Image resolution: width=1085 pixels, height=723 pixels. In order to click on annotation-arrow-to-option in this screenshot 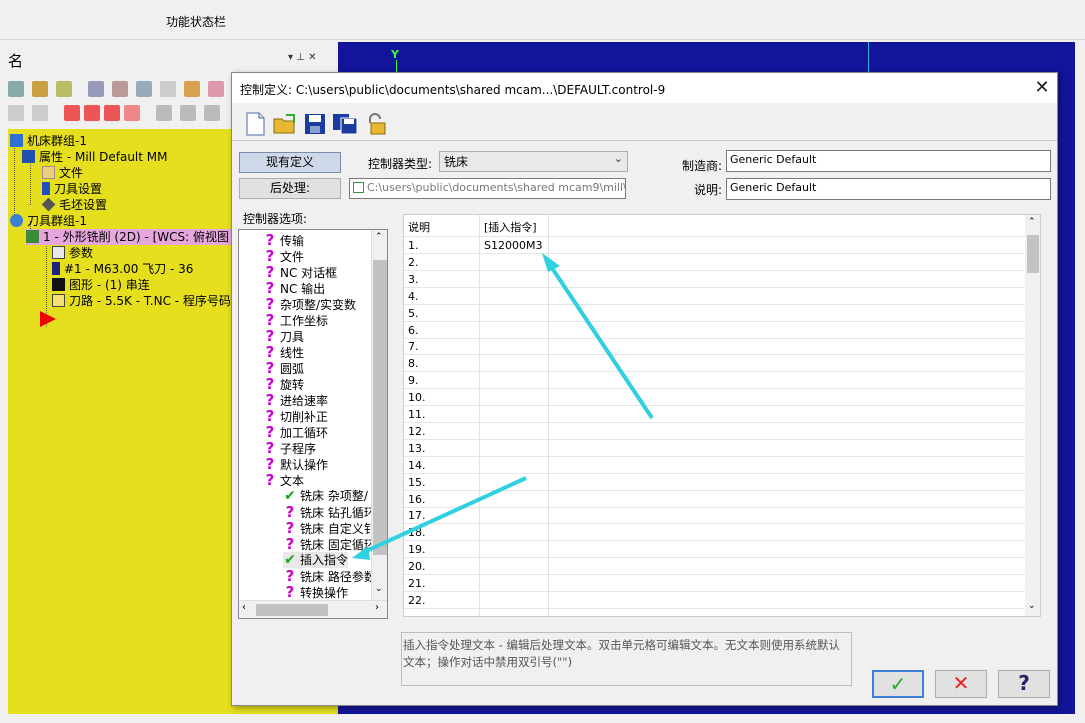, I will do `click(444, 515)`.